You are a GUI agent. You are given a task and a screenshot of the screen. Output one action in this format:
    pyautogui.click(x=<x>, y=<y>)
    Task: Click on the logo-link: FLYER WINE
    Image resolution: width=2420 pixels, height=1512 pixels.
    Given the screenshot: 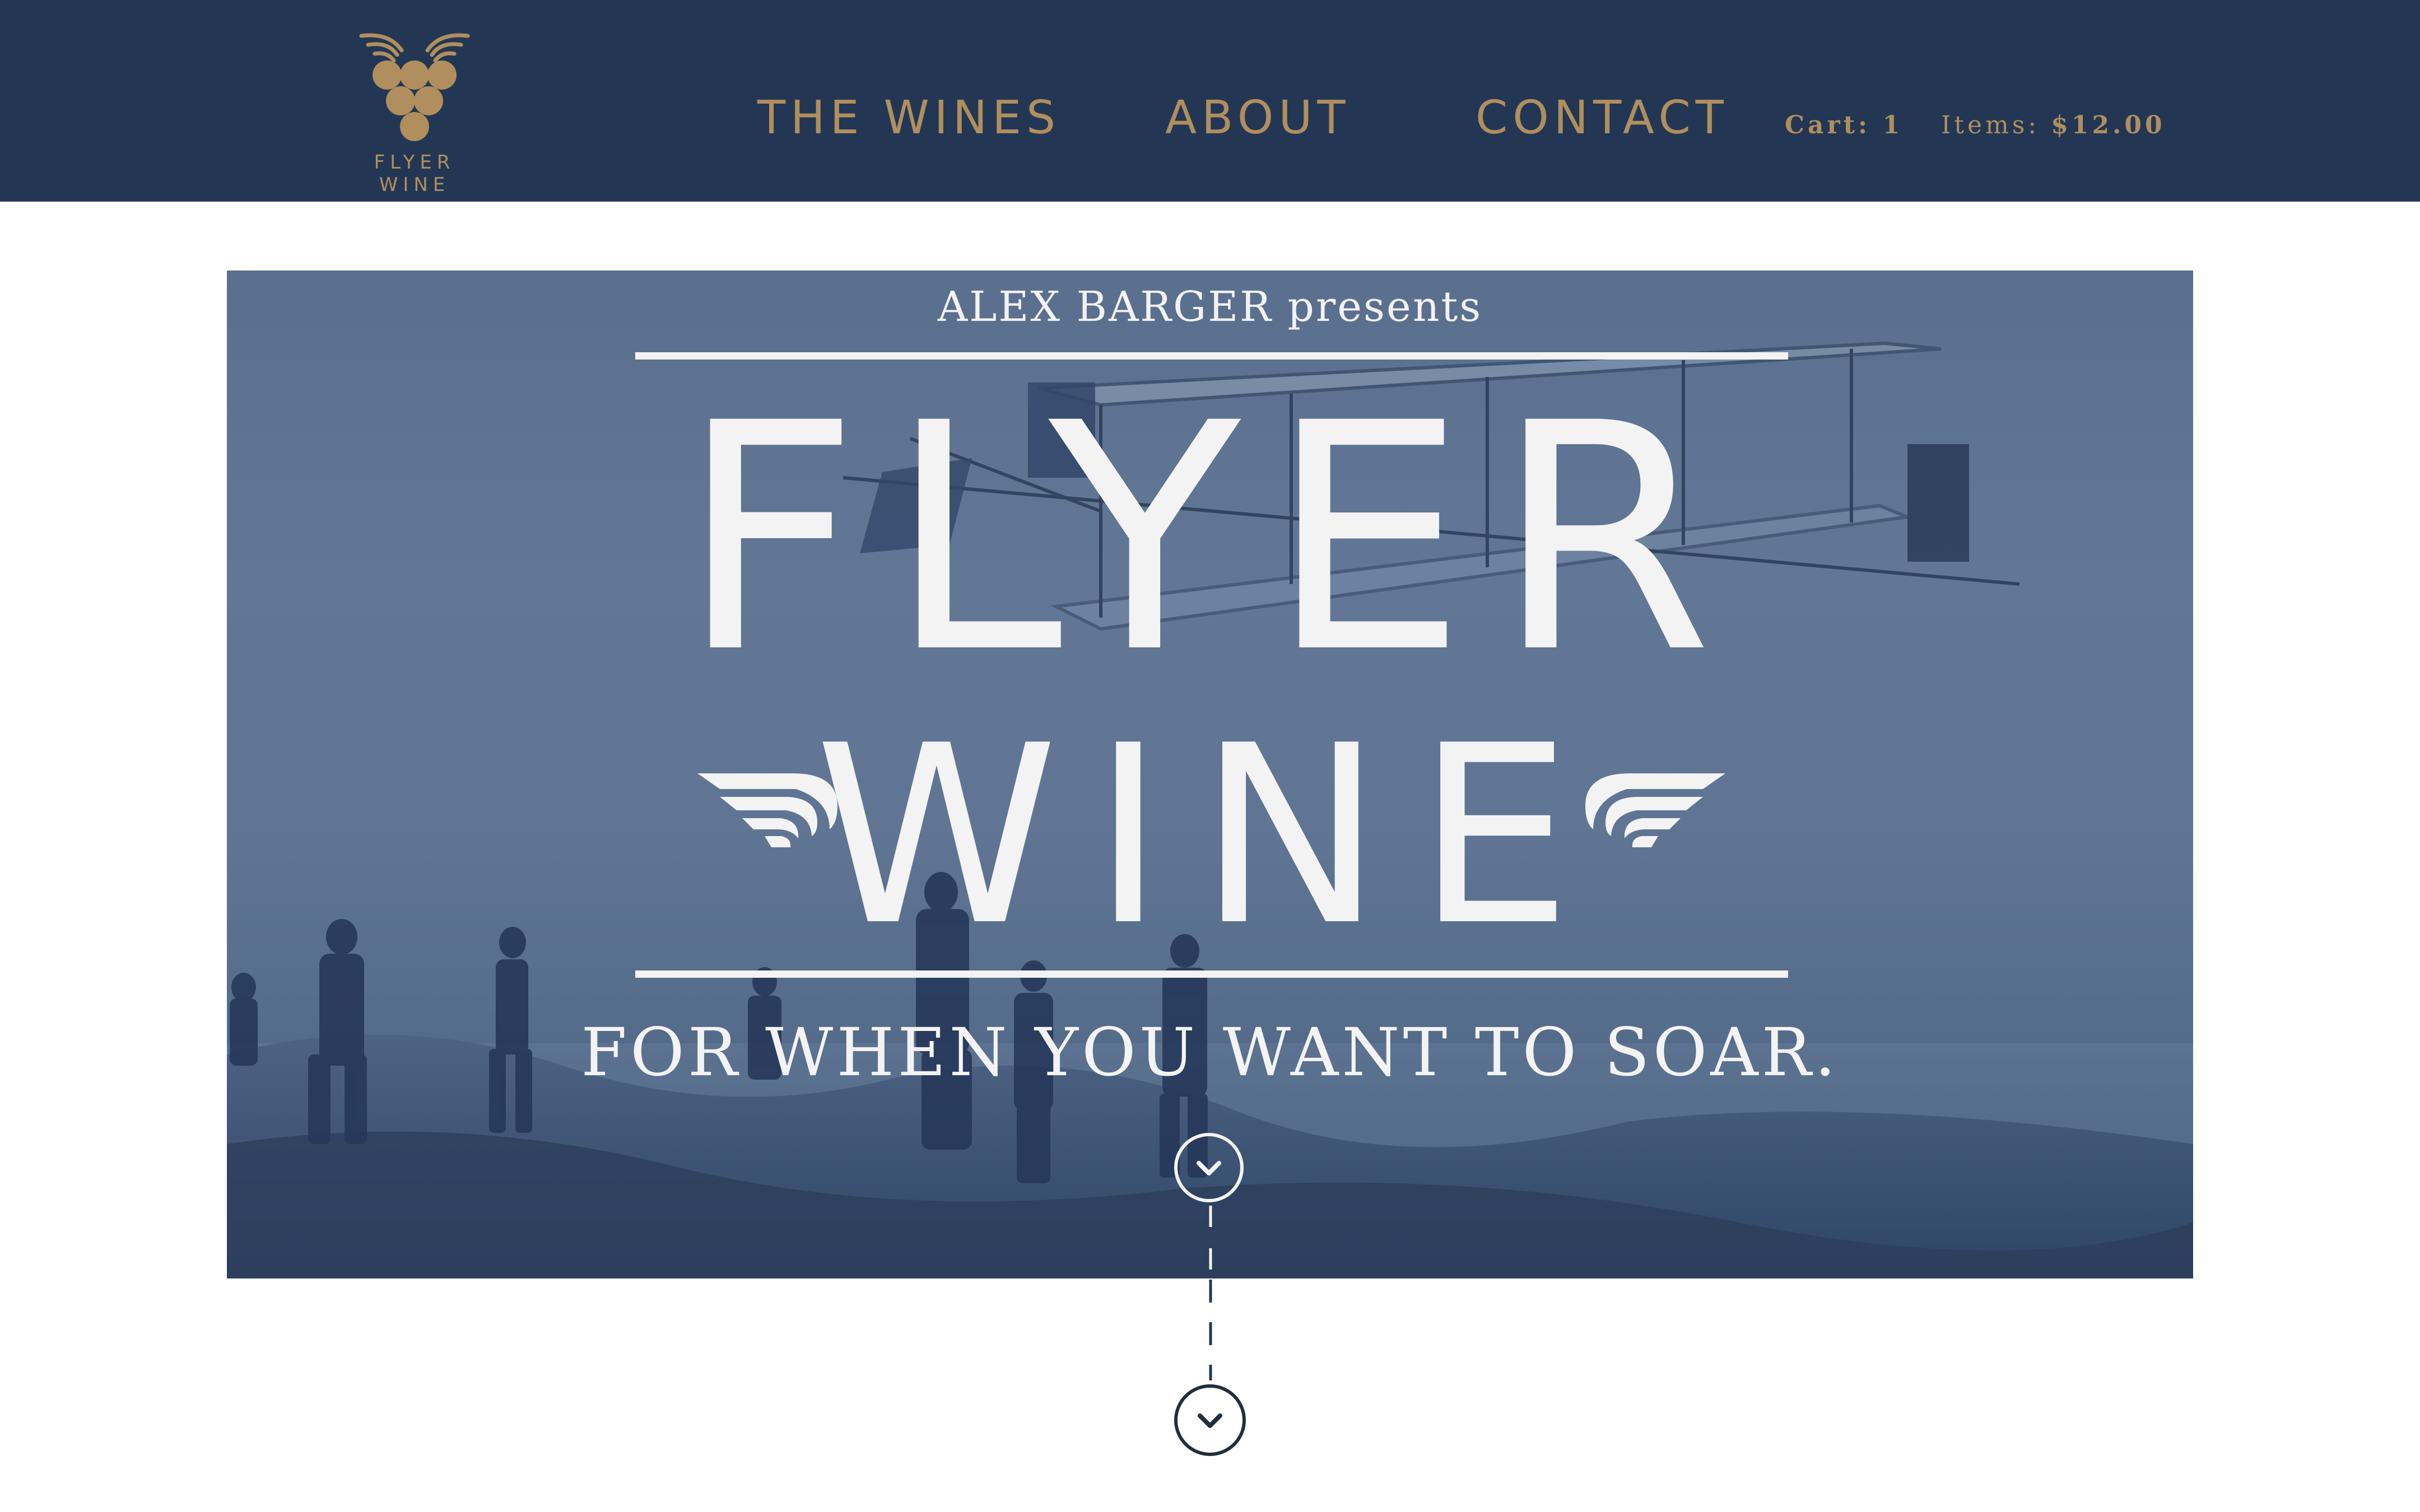 What is the action you would take?
    pyautogui.click(x=414, y=112)
    